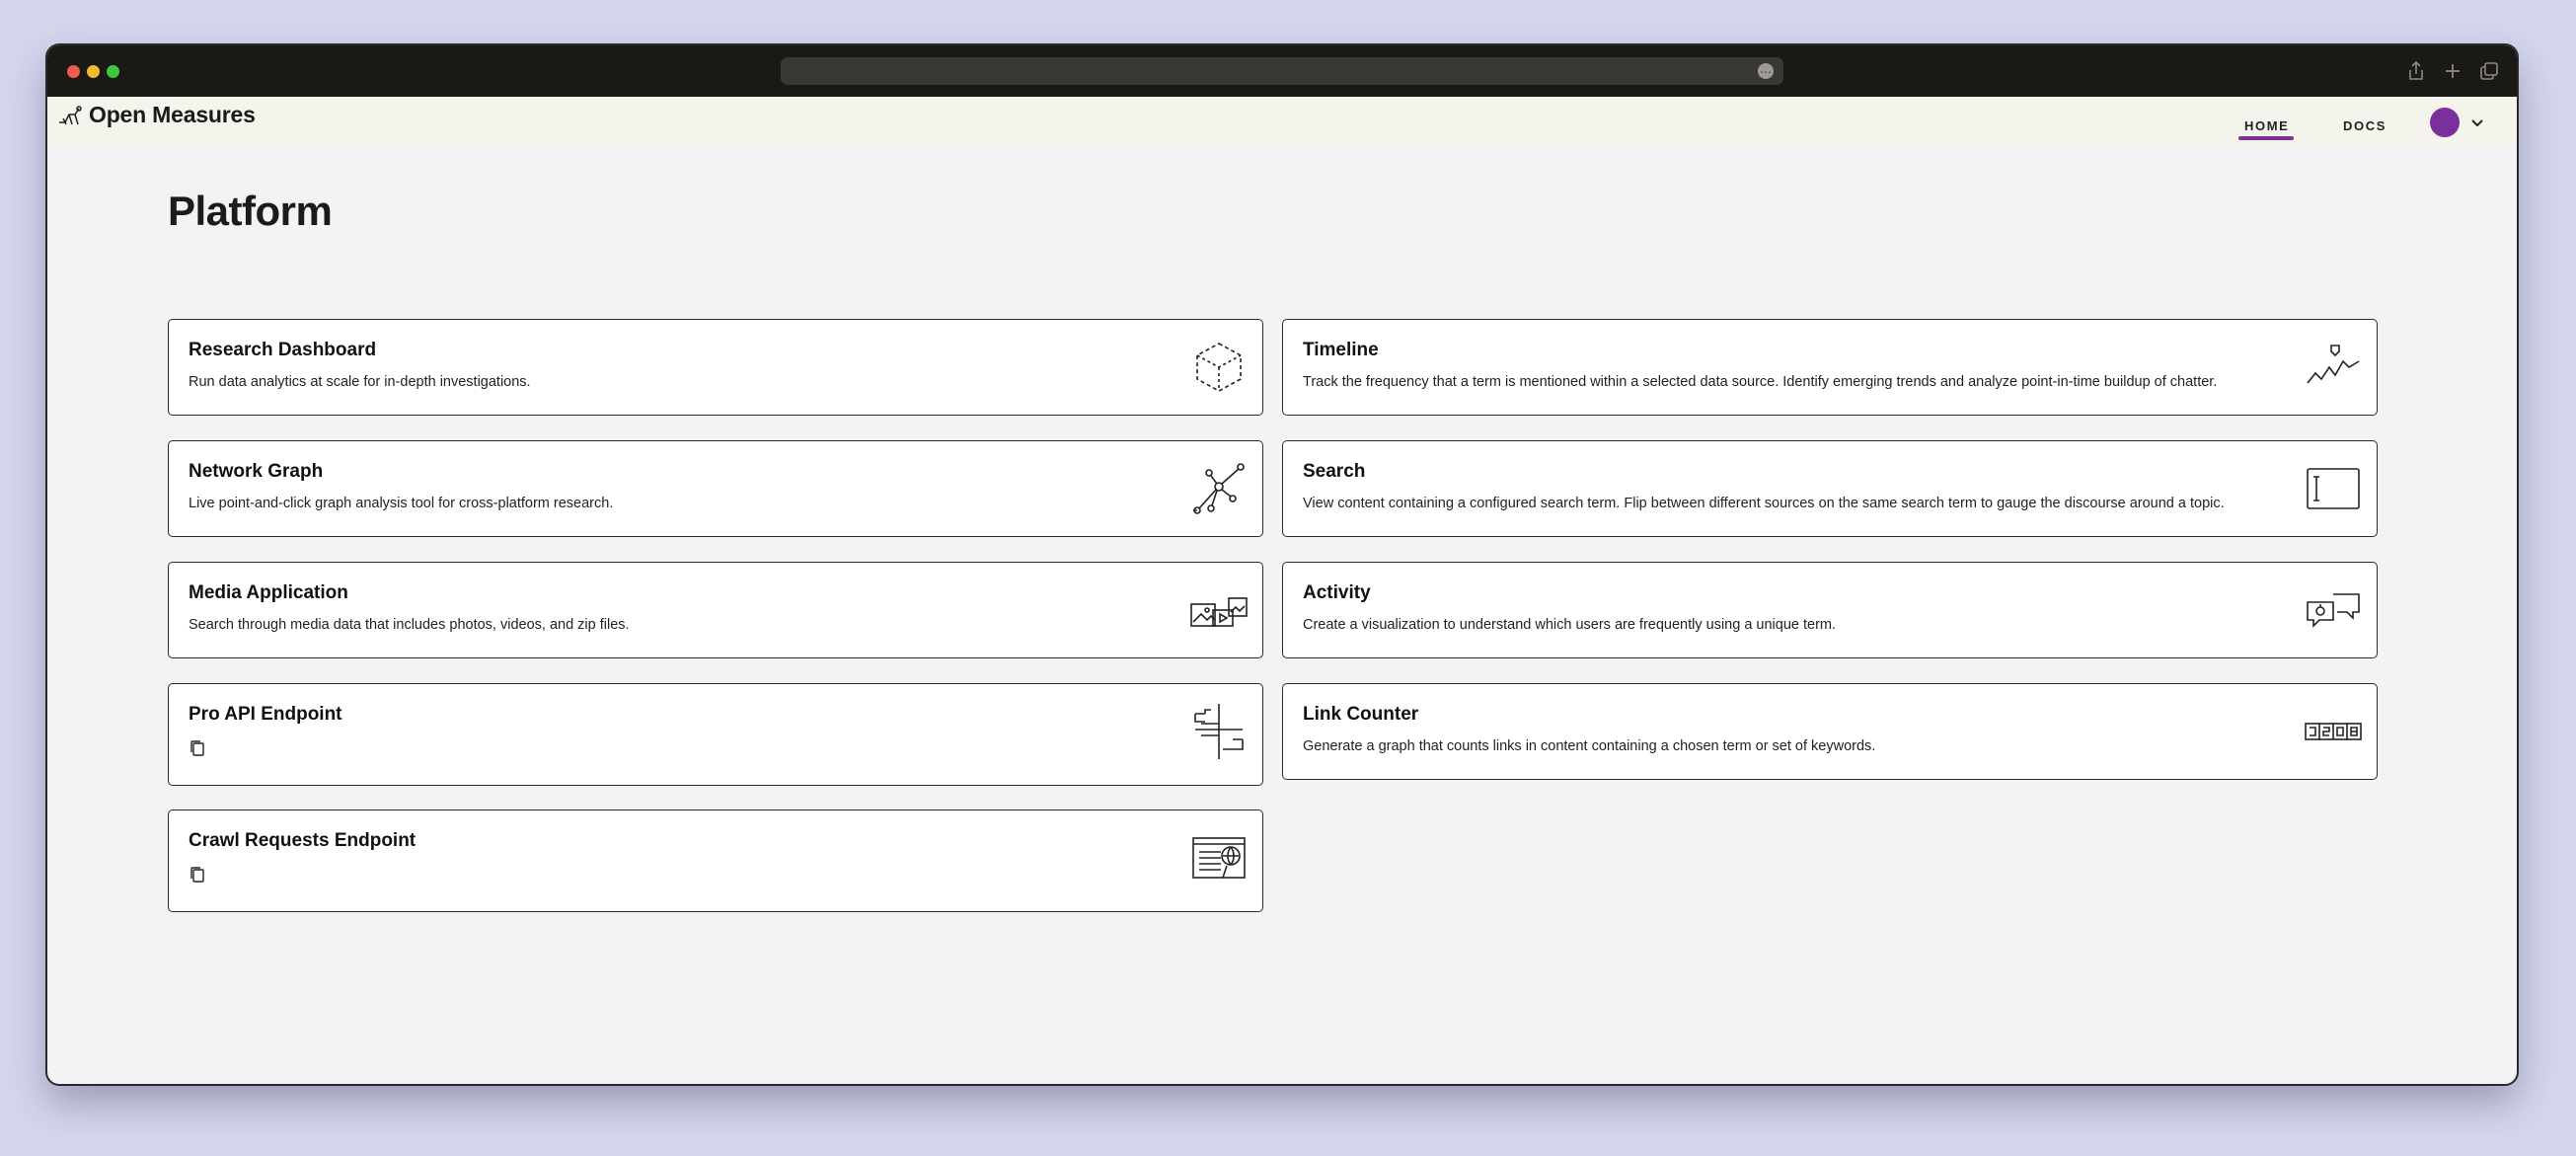  What do you see at coordinates (715, 735) in the screenshot?
I see `card-pro-api-endpoint: Pro API Endpoint` at bounding box center [715, 735].